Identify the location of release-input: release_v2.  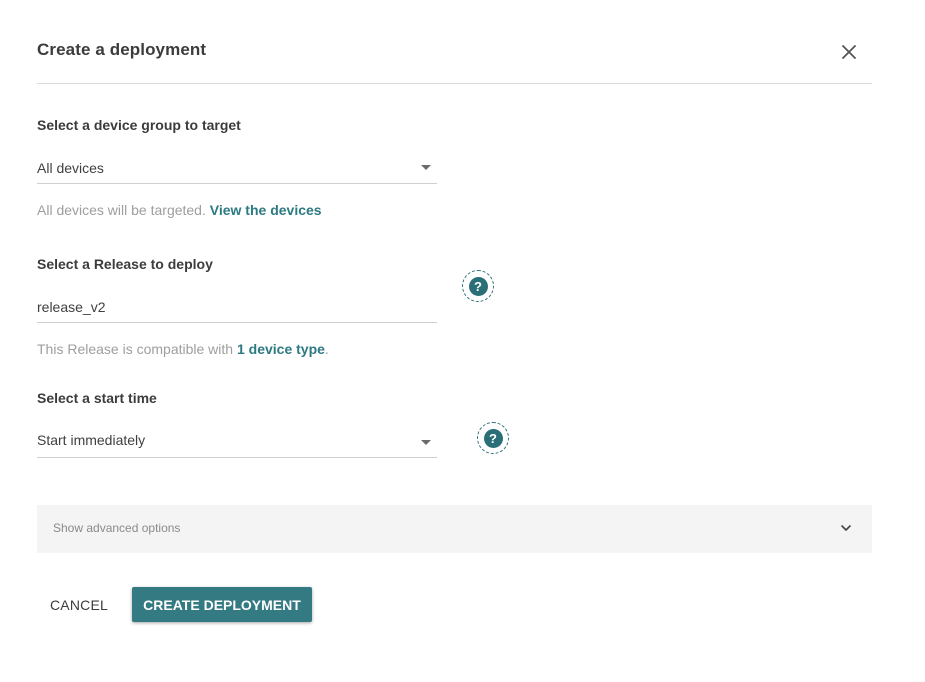
(237, 309).